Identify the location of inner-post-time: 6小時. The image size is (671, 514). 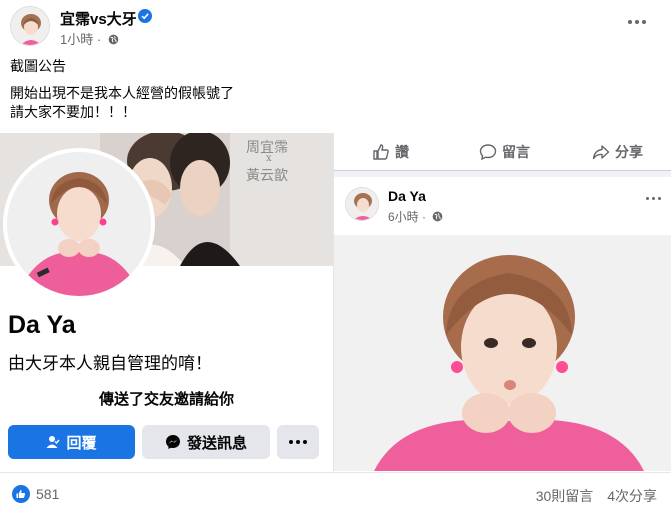
(403, 217).